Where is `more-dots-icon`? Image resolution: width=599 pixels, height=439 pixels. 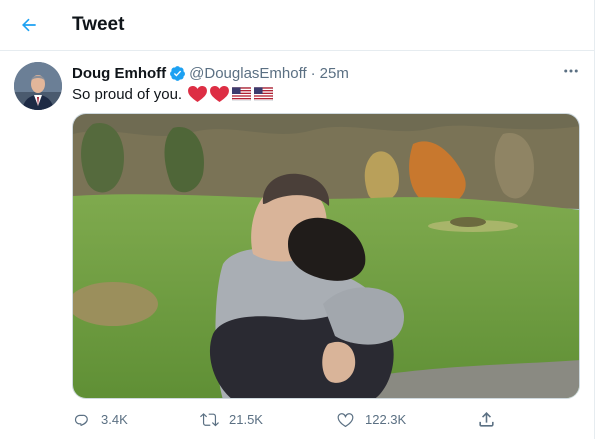 more-dots-icon is located at coordinates (571, 71).